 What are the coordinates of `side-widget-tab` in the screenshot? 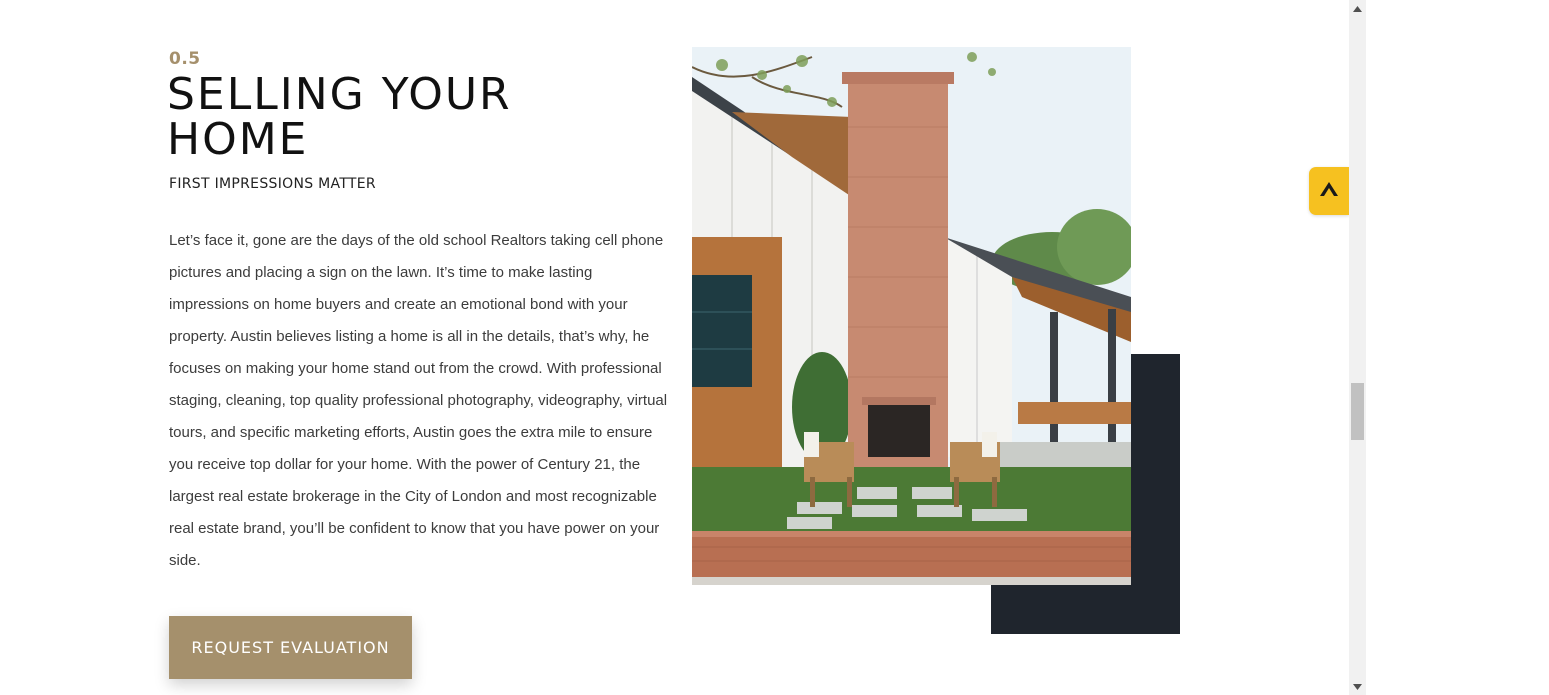 It's located at (1329, 191).